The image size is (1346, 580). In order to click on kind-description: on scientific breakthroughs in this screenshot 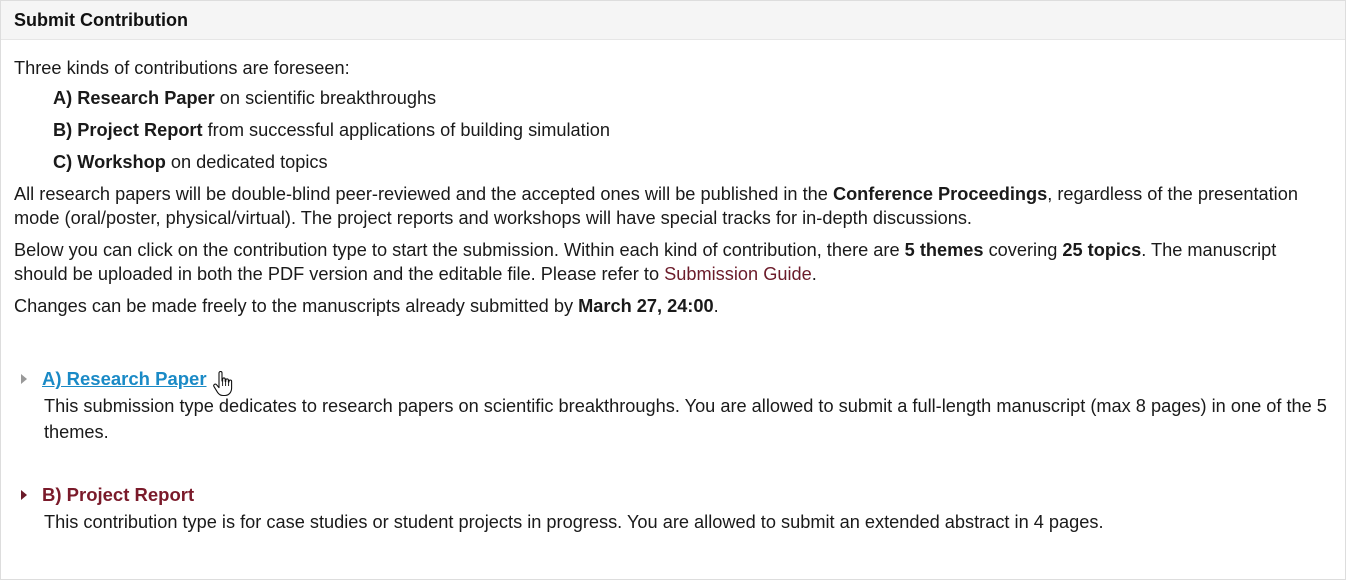, I will do `click(325, 98)`.